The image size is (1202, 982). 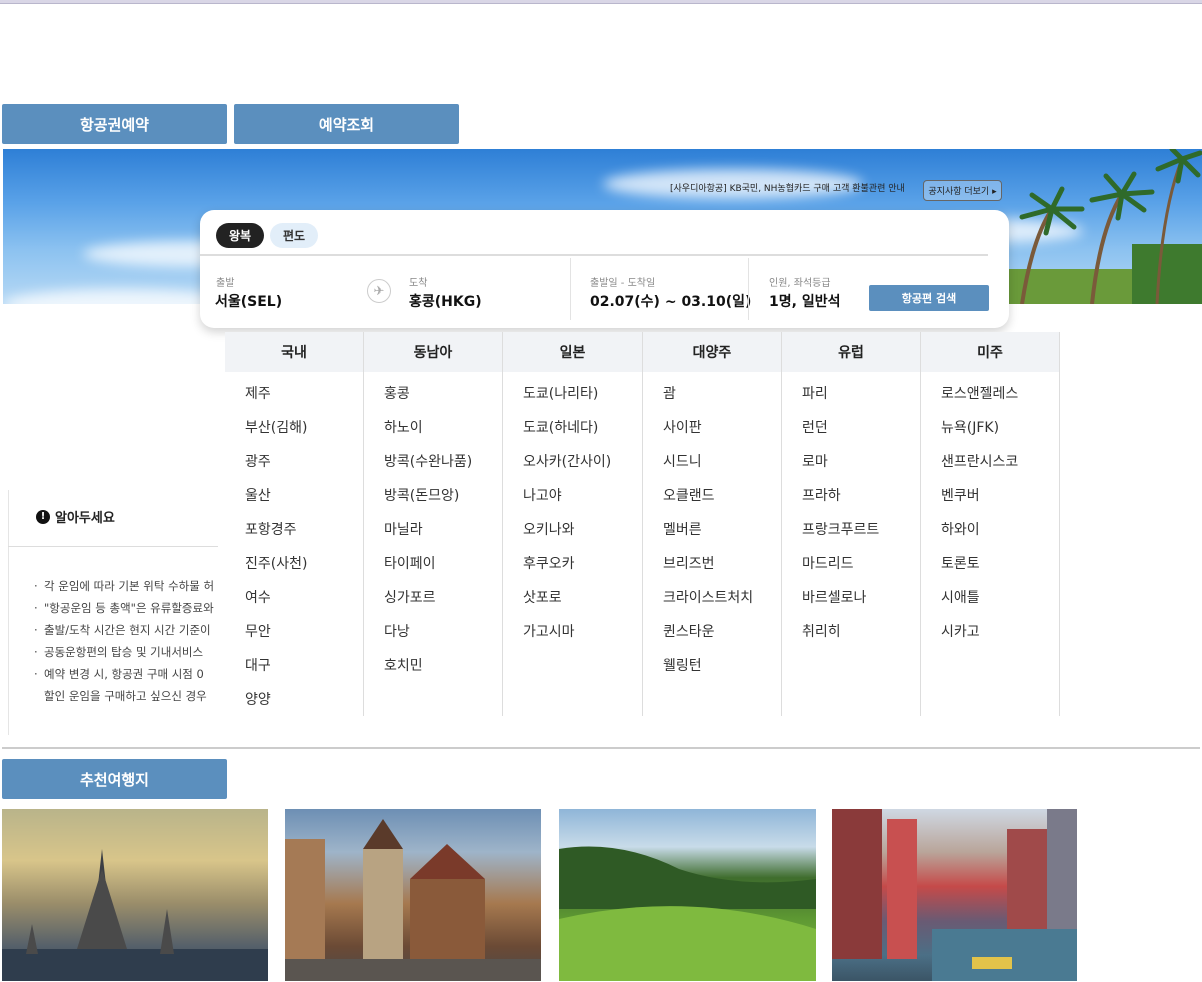 I want to click on section-divider, so click(x=601, y=748).